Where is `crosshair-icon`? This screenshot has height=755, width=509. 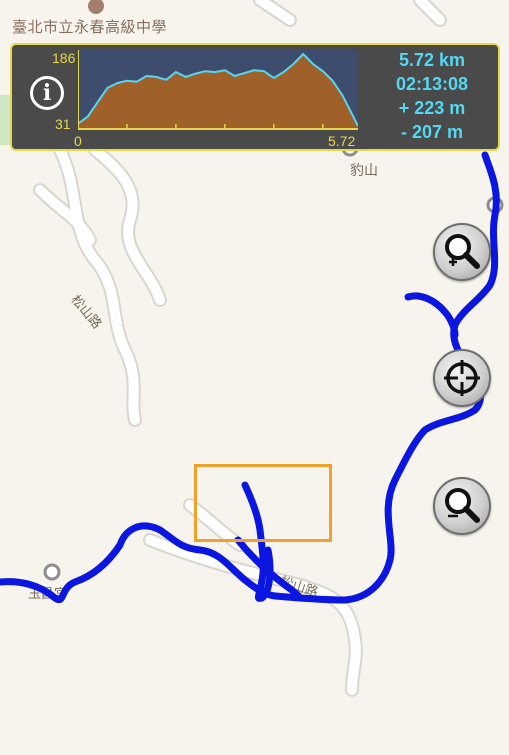
crosshair-icon is located at coordinates (462, 378).